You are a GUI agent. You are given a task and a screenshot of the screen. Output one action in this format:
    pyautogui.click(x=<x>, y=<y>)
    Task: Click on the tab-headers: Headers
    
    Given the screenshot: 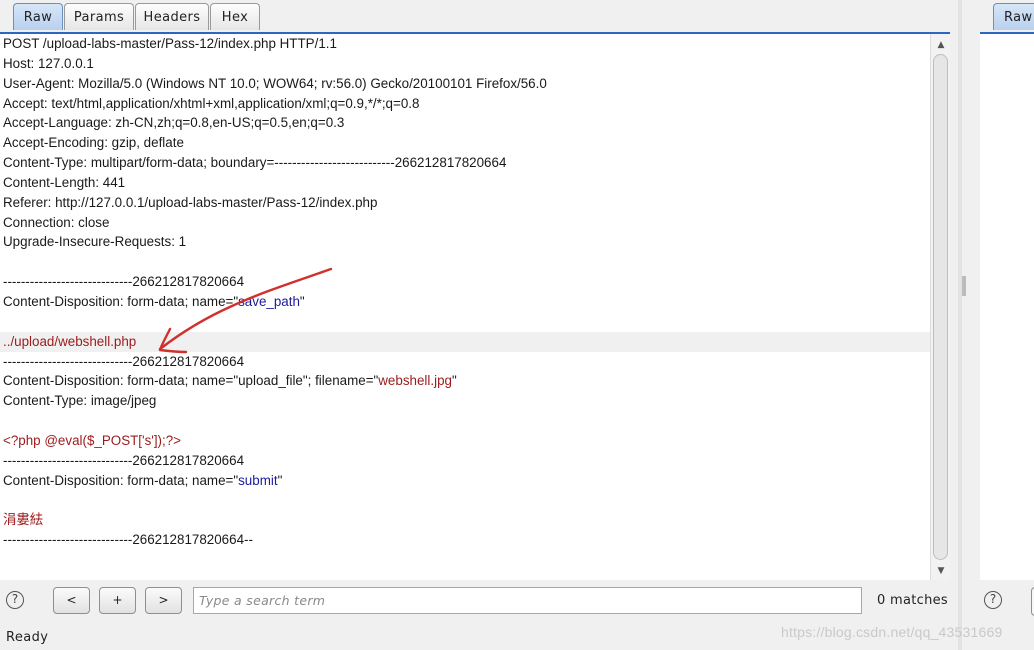 What is the action you would take?
    pyautogui.click(x=172, y=16)
    